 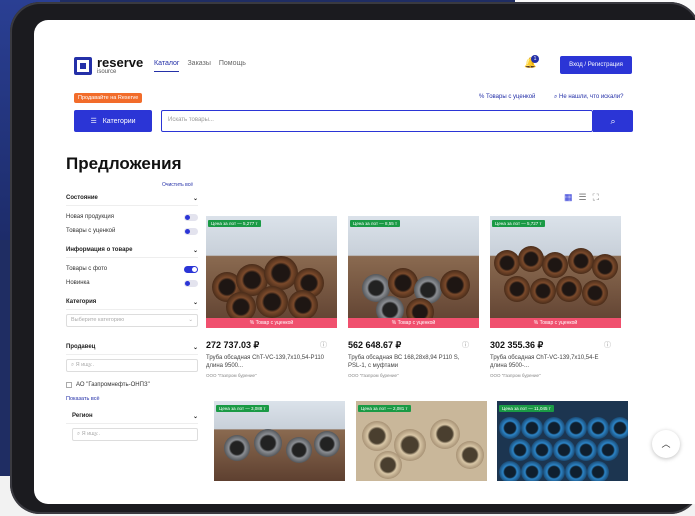 What do you see at coordinates (242, 408) in the screenshot?
I see `lot-price-tag: Цена за лот — 3,088 т` at bounding box center [242, 408].